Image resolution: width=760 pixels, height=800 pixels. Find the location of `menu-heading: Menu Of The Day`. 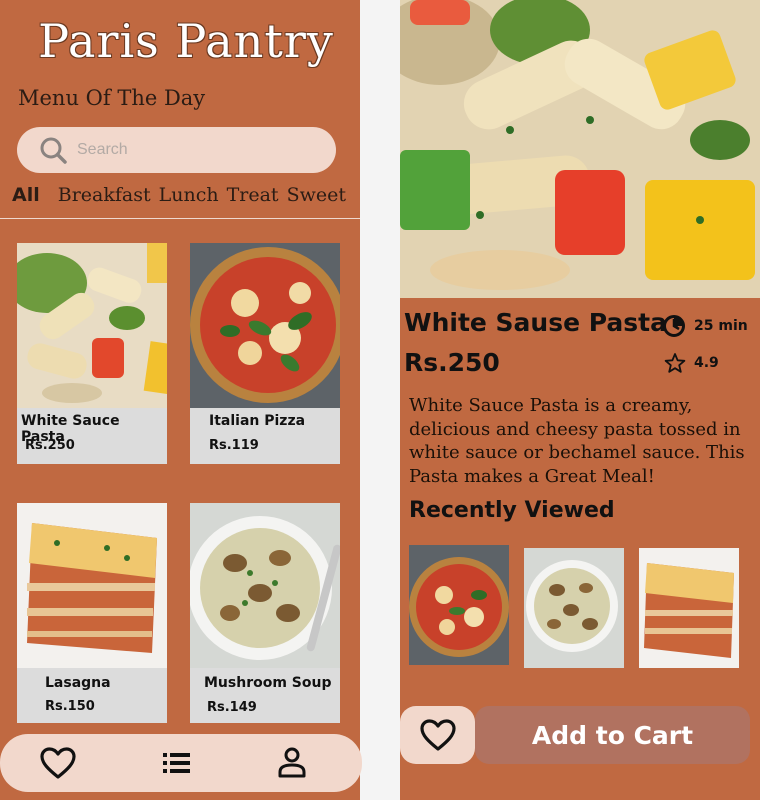

menu-heading: Menu Of The Day is located at coordinates (112, 98).